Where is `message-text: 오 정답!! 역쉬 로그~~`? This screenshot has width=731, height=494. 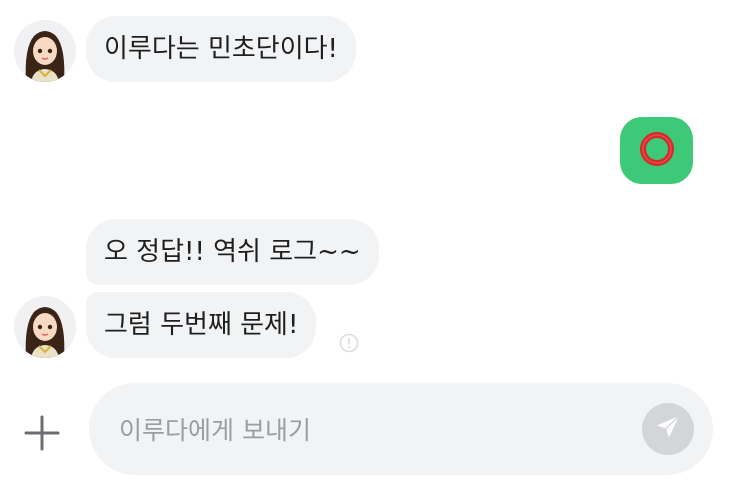 message-text: 오 정답!! 역쉬 로그~~ is located at coordinates (232, 252).